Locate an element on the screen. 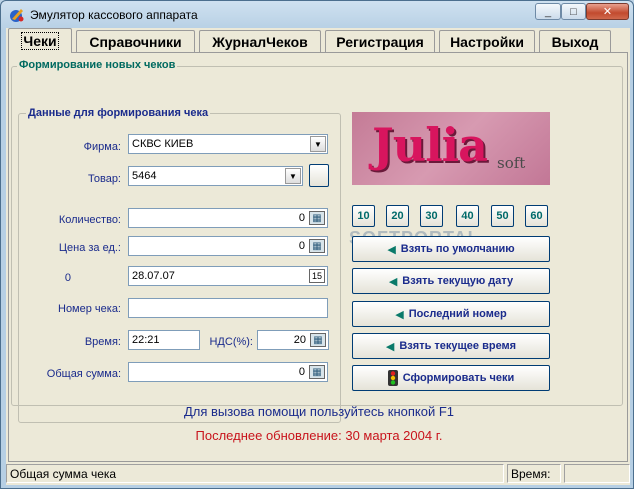  take-current-time-button: ◀ Взять текущее время is located at coordinates (451, 346).